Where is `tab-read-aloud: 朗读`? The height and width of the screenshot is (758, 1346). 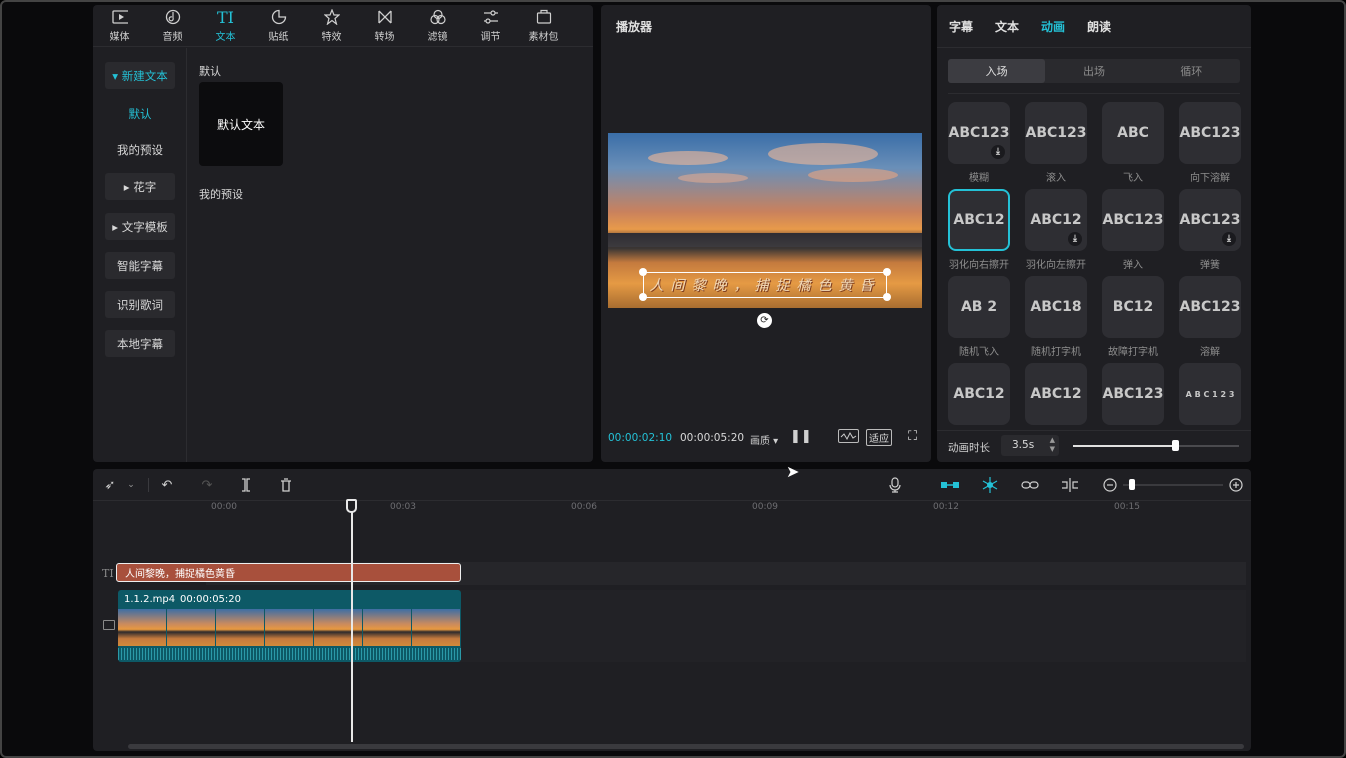
tab-read-aloud: 朗读 is located at coordinates (1099, 26).